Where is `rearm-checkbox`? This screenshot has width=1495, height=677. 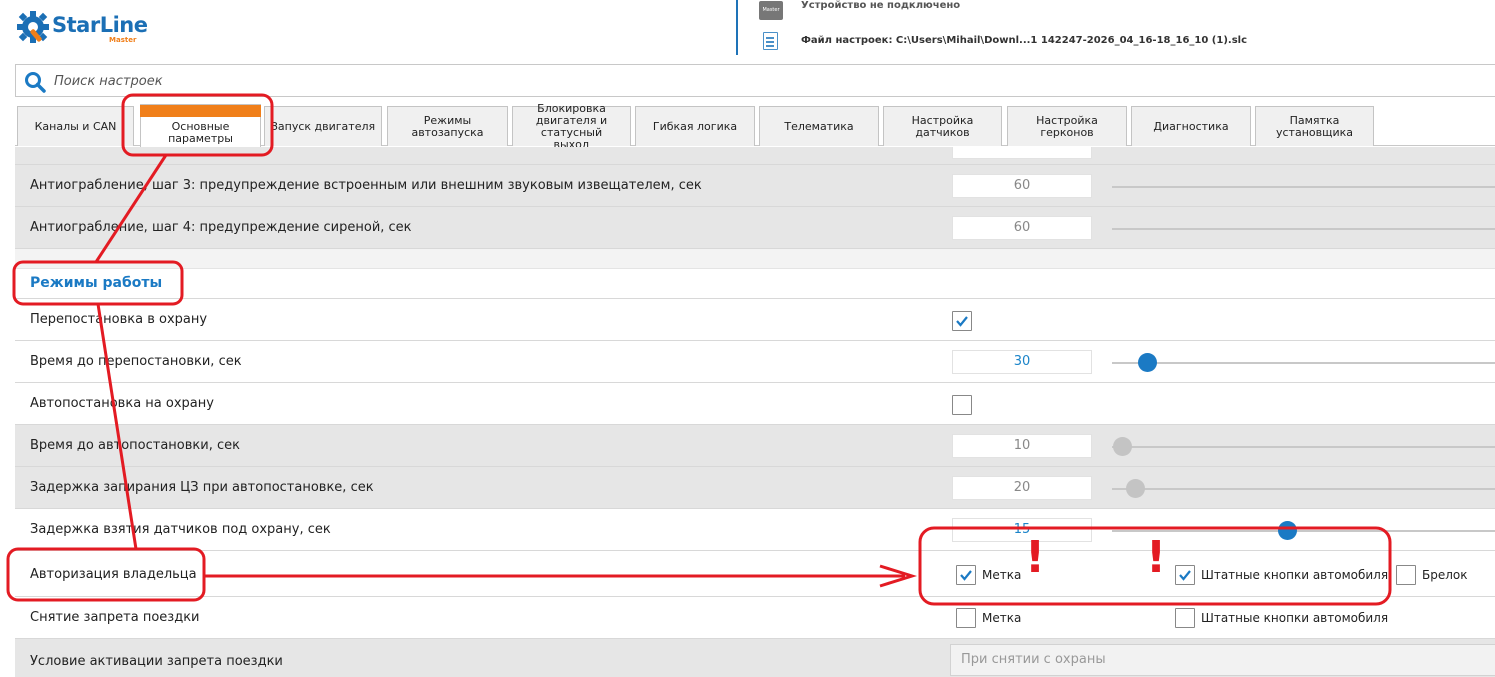
rearm-checkbox is located at coordinates (962, 321).